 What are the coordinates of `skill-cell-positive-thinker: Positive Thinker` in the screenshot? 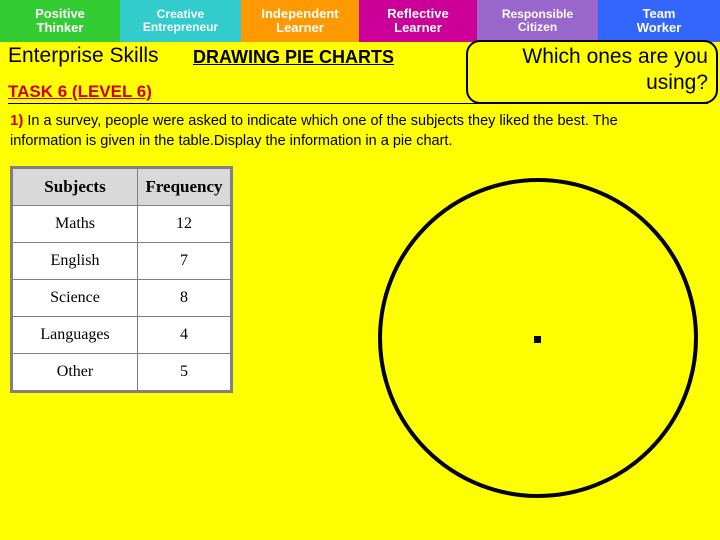 It's located at (60, 21).